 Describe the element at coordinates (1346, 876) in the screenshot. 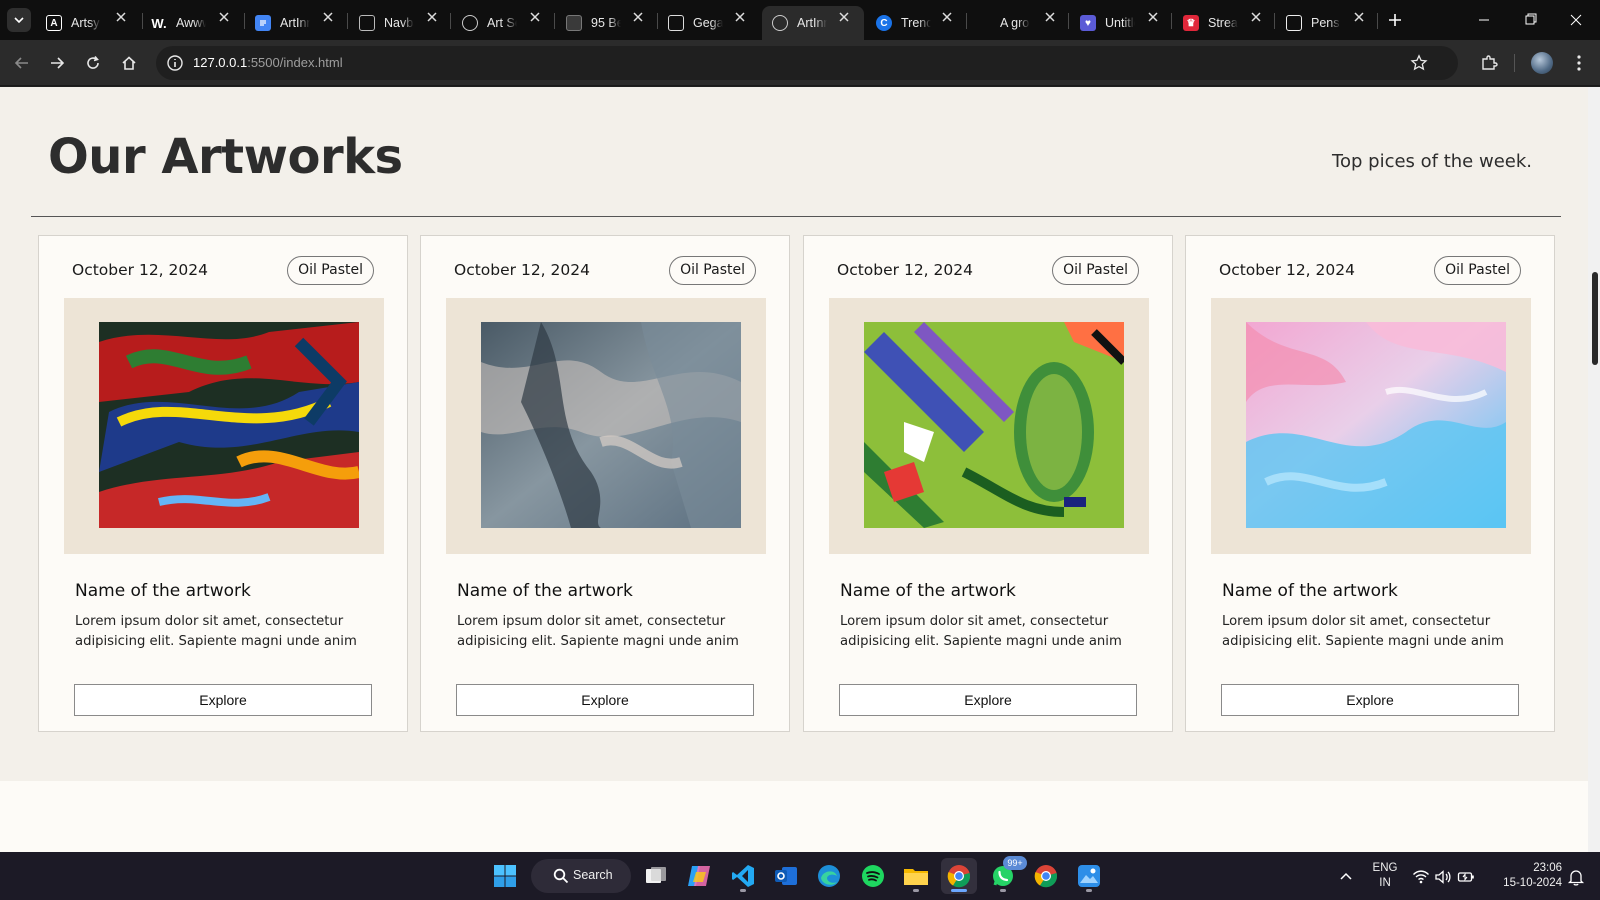

I see `chevron-up-icon` at that location.